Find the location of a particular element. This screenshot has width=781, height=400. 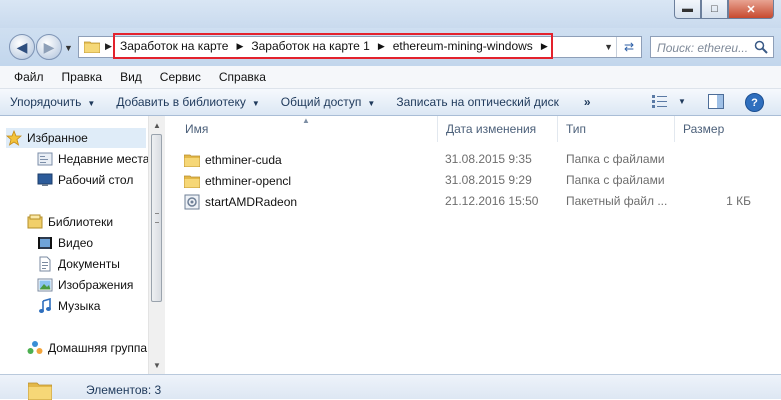

nav-recent-places: Недавние места is located at coordinates (92, 159).